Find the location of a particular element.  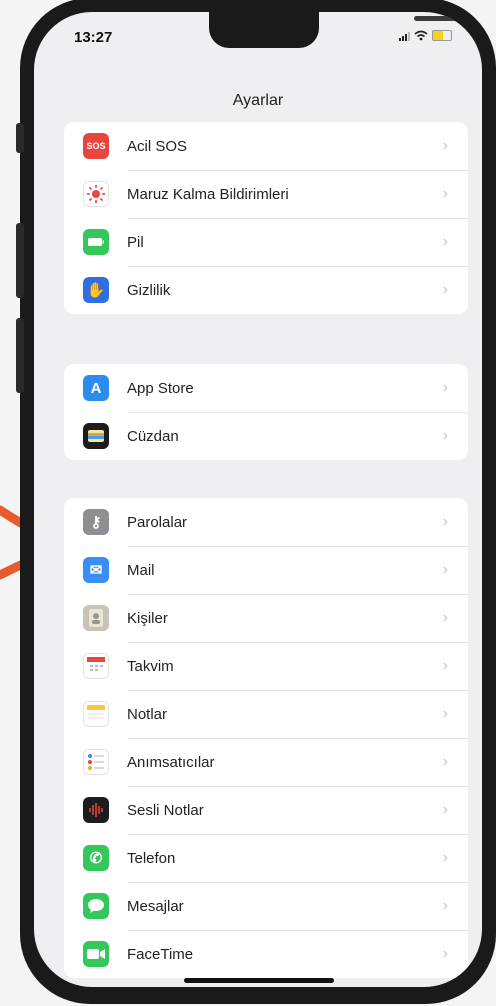

page-title: Ayarlar is located at coordinates (258, 100).